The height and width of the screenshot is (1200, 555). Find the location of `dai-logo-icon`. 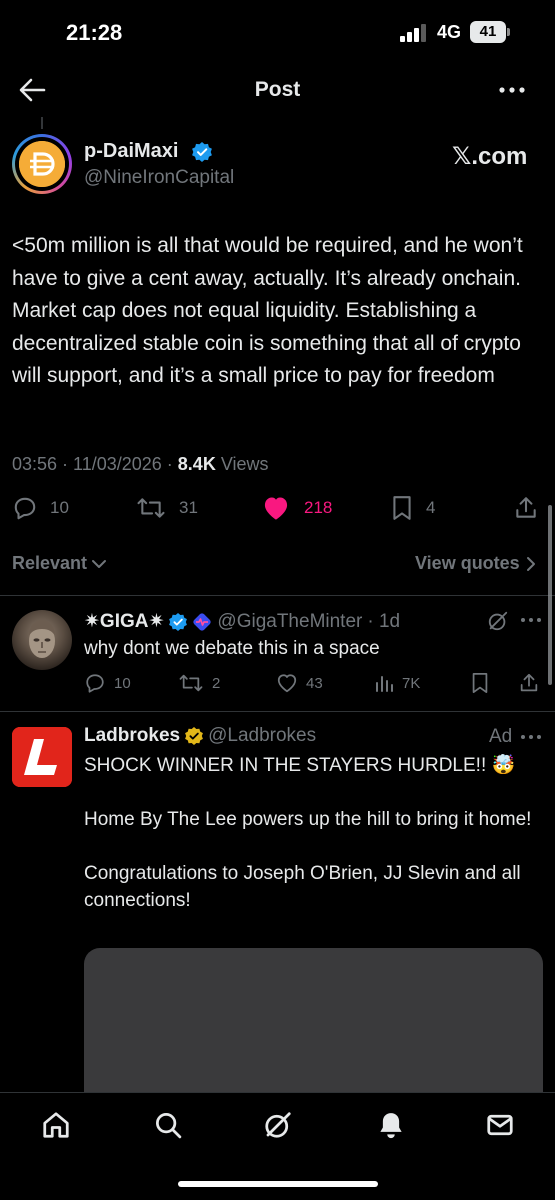

dai-logo-icon is located at coordinates (42, 164).